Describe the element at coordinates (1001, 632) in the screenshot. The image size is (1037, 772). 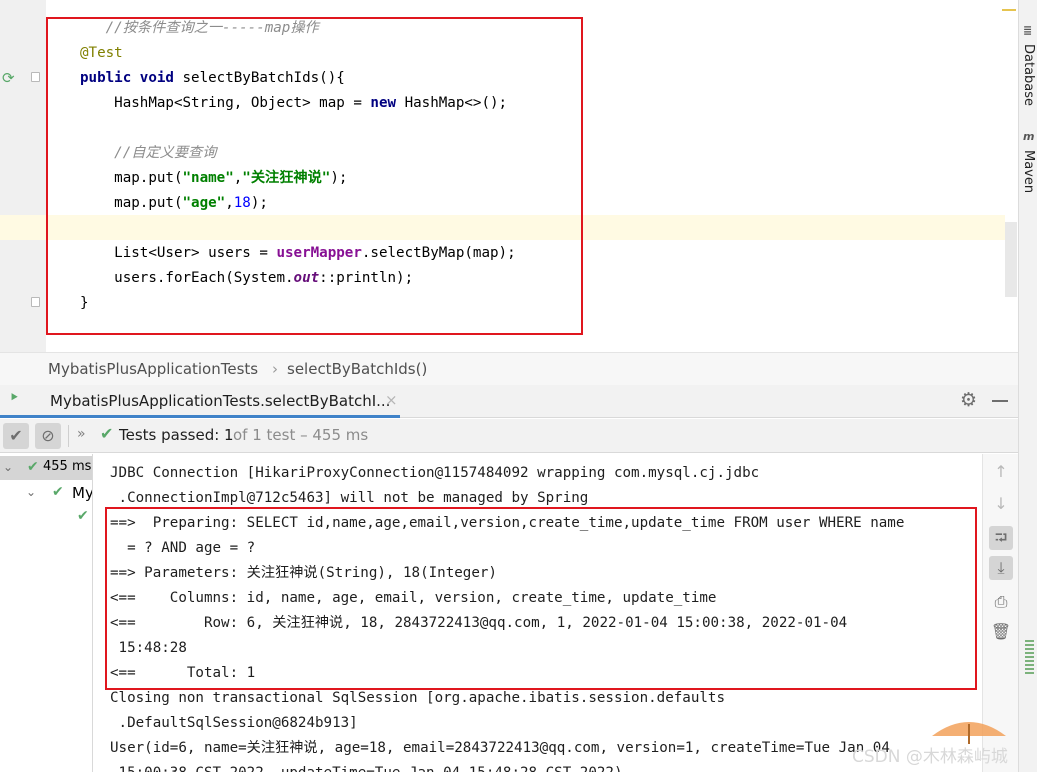
I see `trash-icon: 🗑` at that location.